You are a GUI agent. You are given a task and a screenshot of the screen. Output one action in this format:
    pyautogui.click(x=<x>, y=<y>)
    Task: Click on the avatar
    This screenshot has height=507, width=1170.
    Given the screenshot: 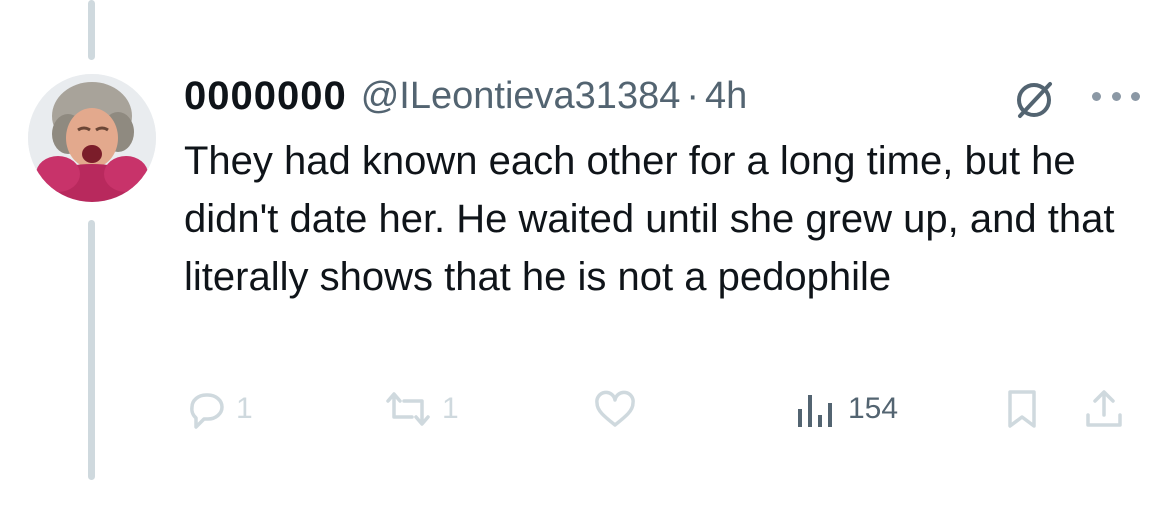 What is the action you would take?
    pyautogui.click(x=92, y=138)
    